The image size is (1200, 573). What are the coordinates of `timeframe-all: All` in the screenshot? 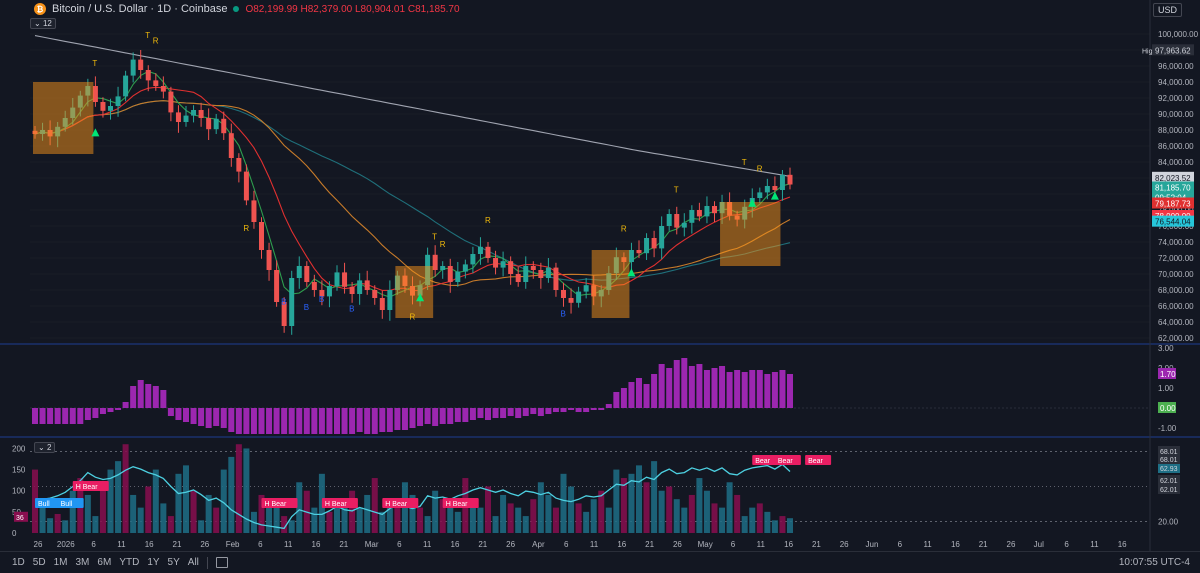 It's located at (193, 562).